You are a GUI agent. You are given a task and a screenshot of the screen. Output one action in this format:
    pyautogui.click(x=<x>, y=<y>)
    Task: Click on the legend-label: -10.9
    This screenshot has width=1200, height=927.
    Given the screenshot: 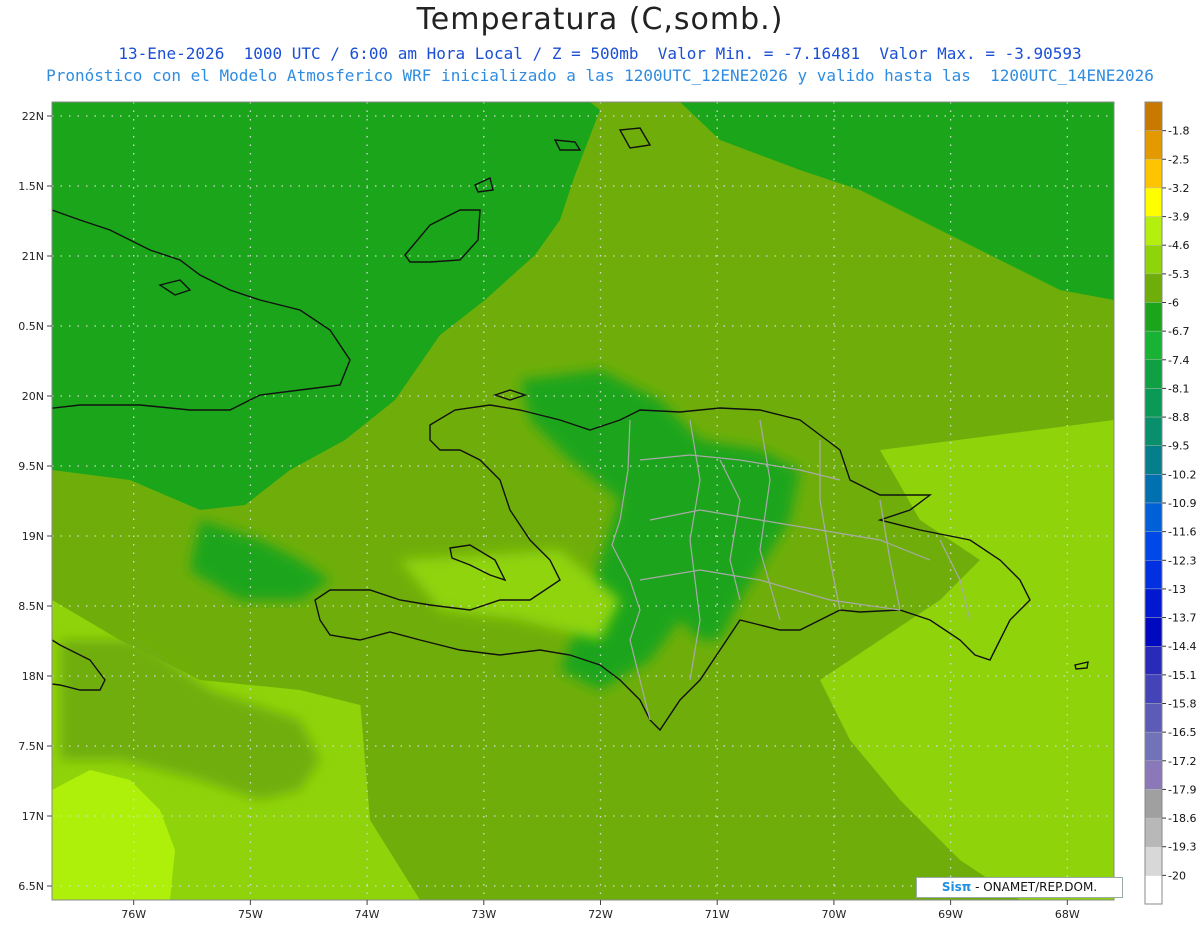 What is the action you would take?
    pyautogui.click(x=1182, y=503)
    